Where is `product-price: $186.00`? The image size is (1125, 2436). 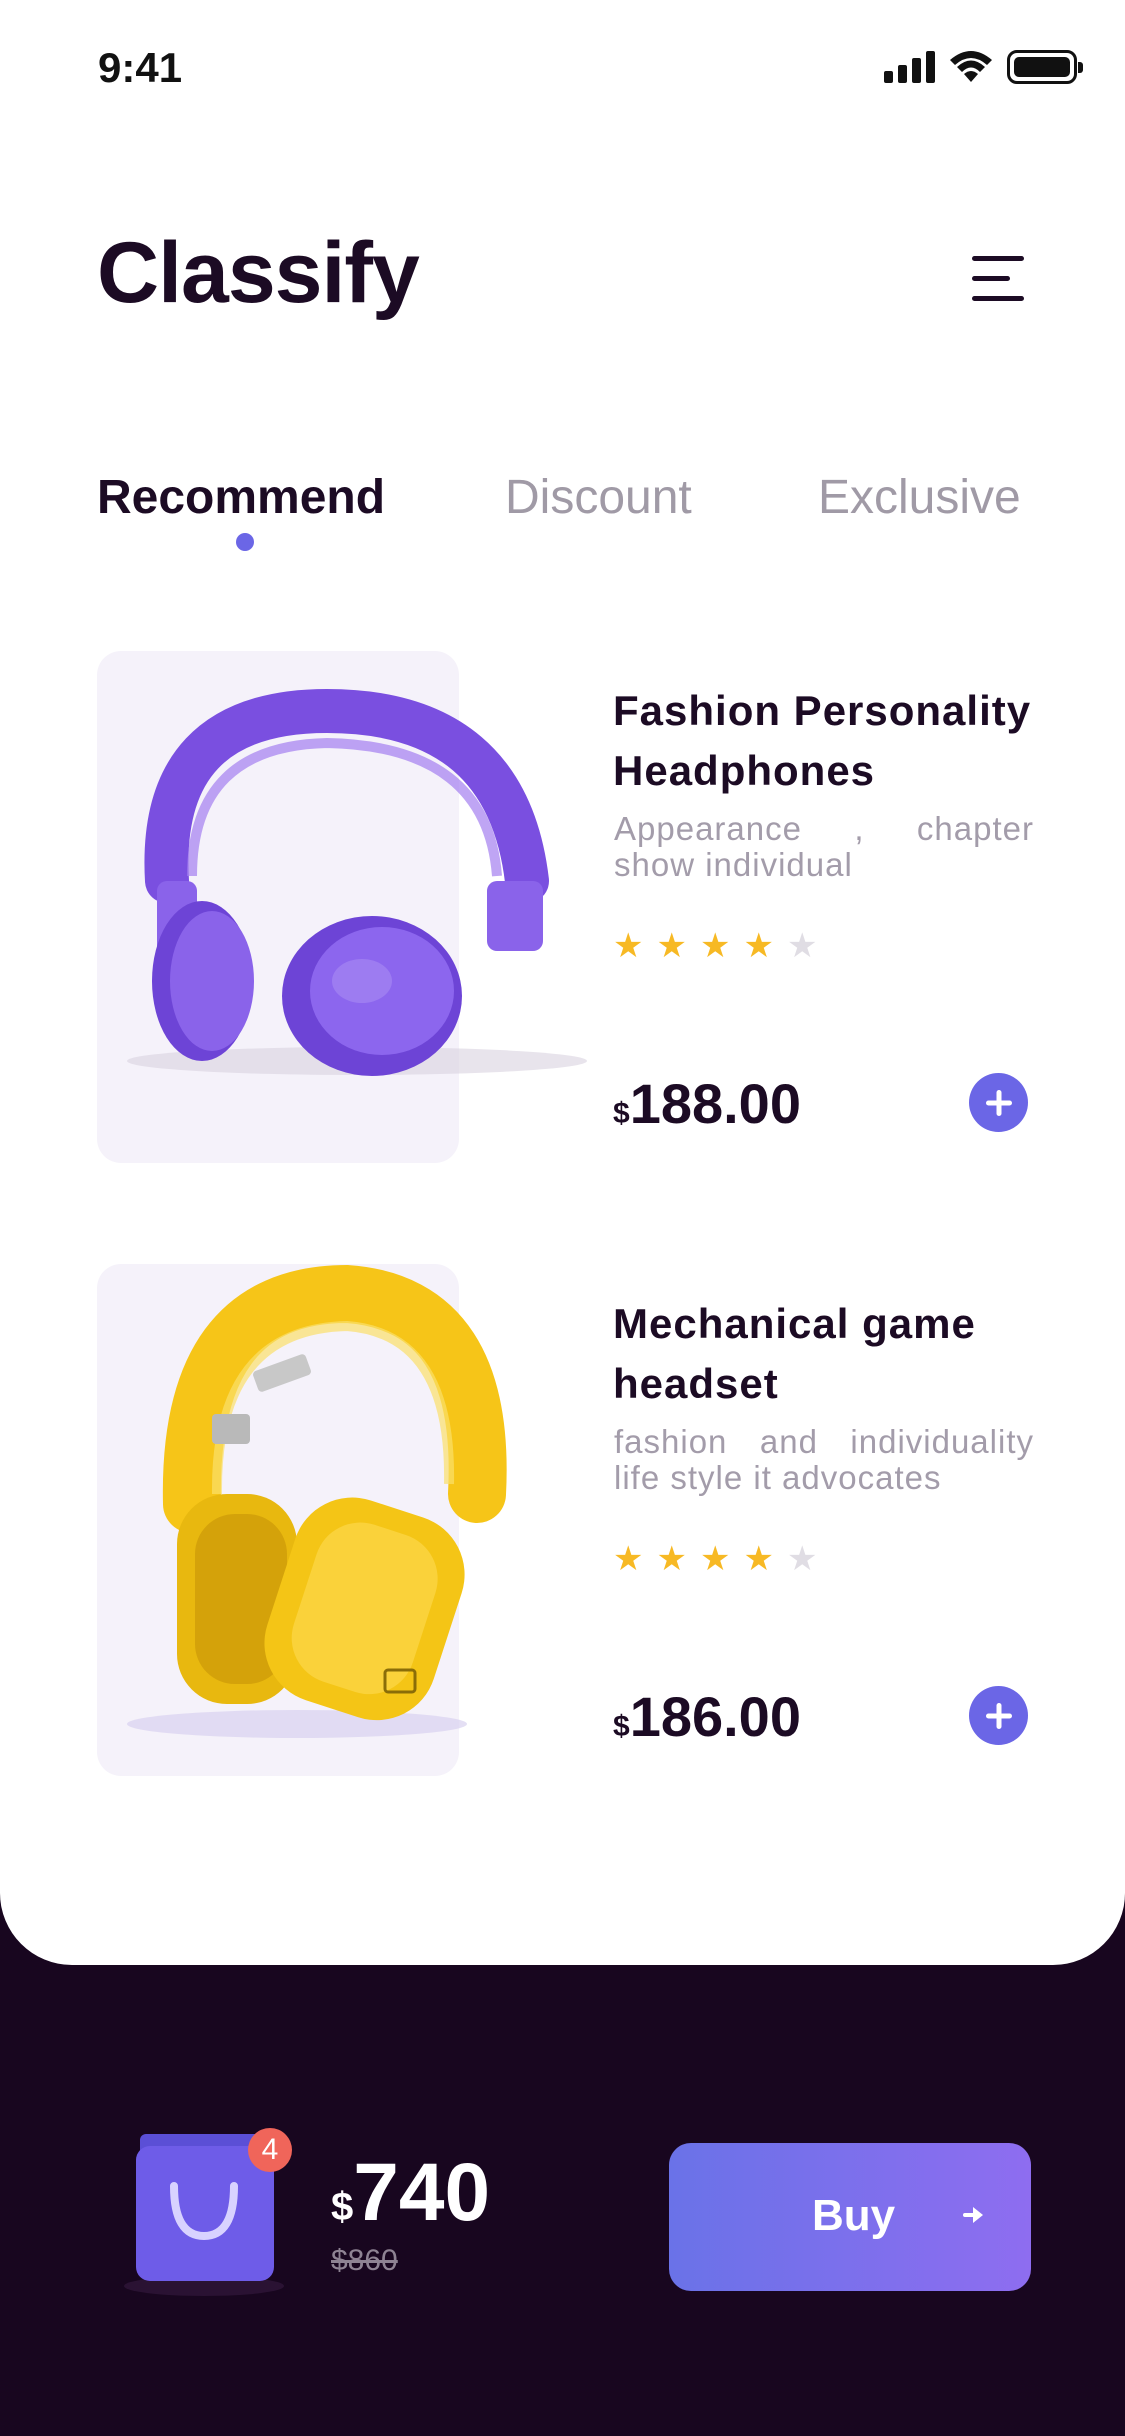
product-price: $186.00 is located at coordinates (707, 1716).